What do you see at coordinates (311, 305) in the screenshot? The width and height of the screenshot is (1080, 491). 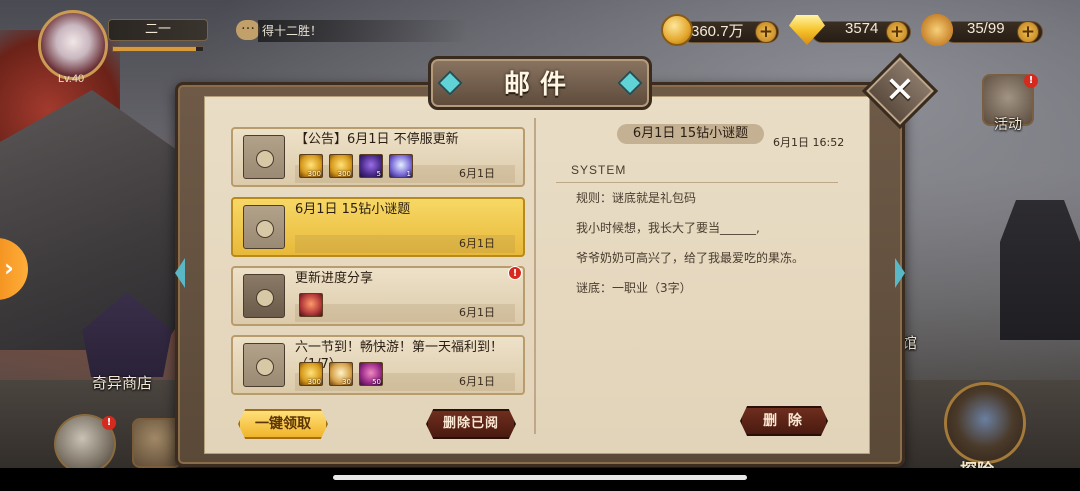 I see `hero-card-icon` at bounding box center [311, 305].